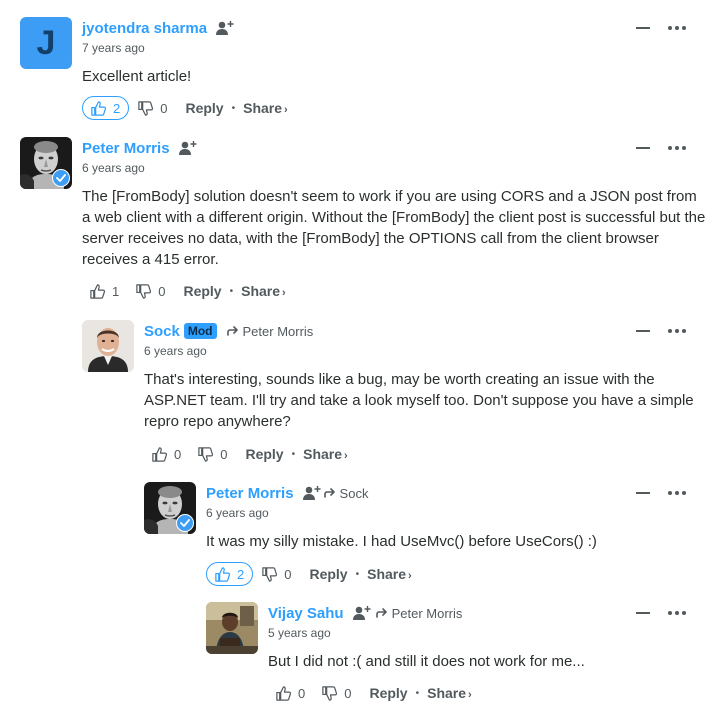 Image resolution: width=718 pixels, height=705 pixels. Describe the element at coordinates (113, 48) in the screenshot. I see `timestamp: 7 years ago` at that location.